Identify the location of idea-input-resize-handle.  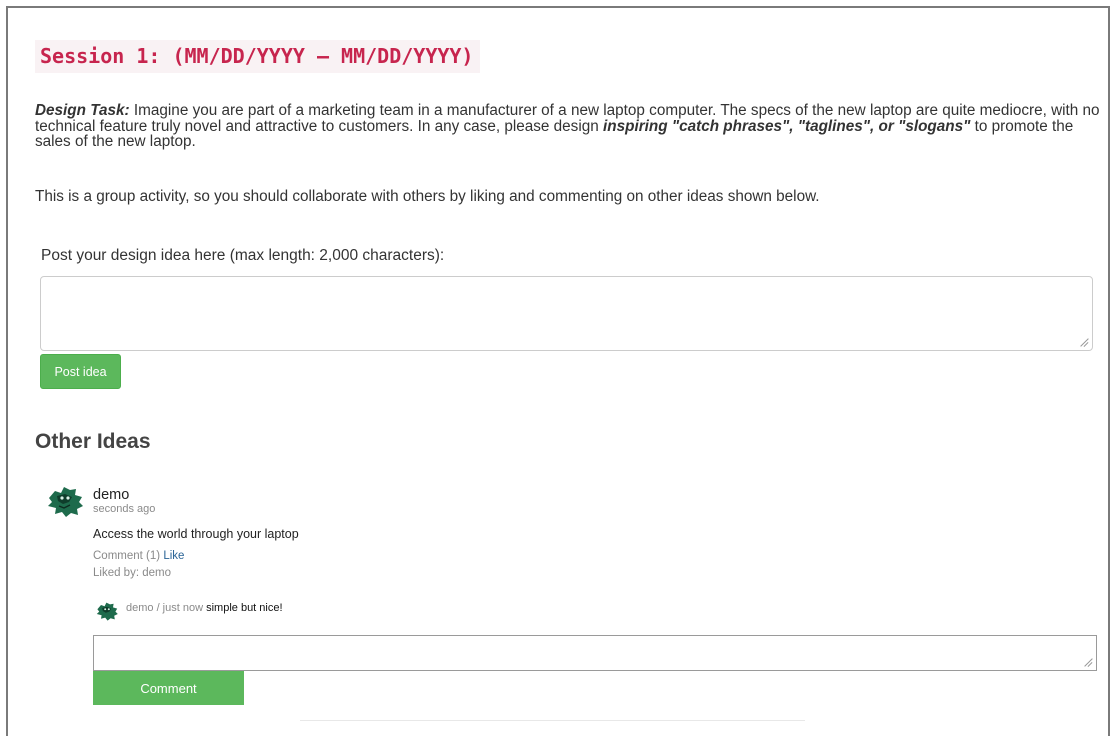
(1084, 342).